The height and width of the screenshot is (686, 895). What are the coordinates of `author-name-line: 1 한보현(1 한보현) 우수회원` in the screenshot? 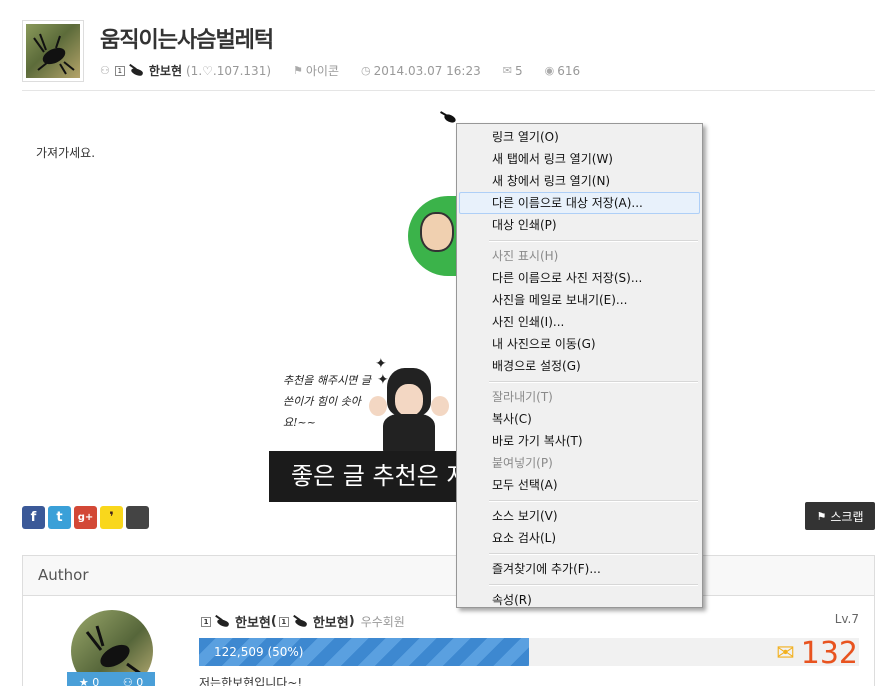 It's located at (302, 621).